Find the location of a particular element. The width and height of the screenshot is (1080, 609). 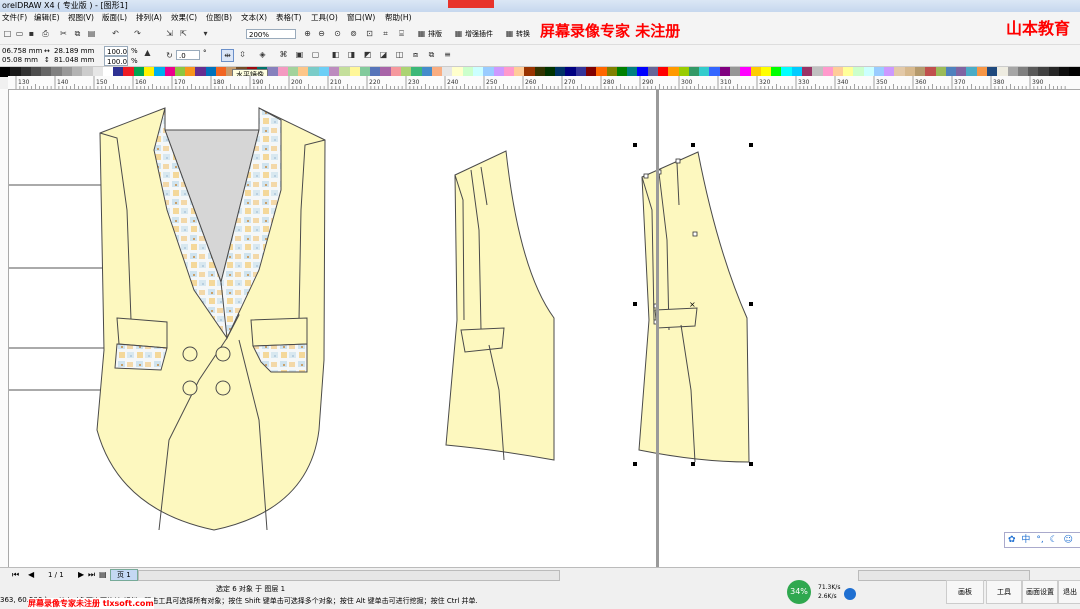

zoom-all-icon: ⊚ is located at coordinates (353, 33).